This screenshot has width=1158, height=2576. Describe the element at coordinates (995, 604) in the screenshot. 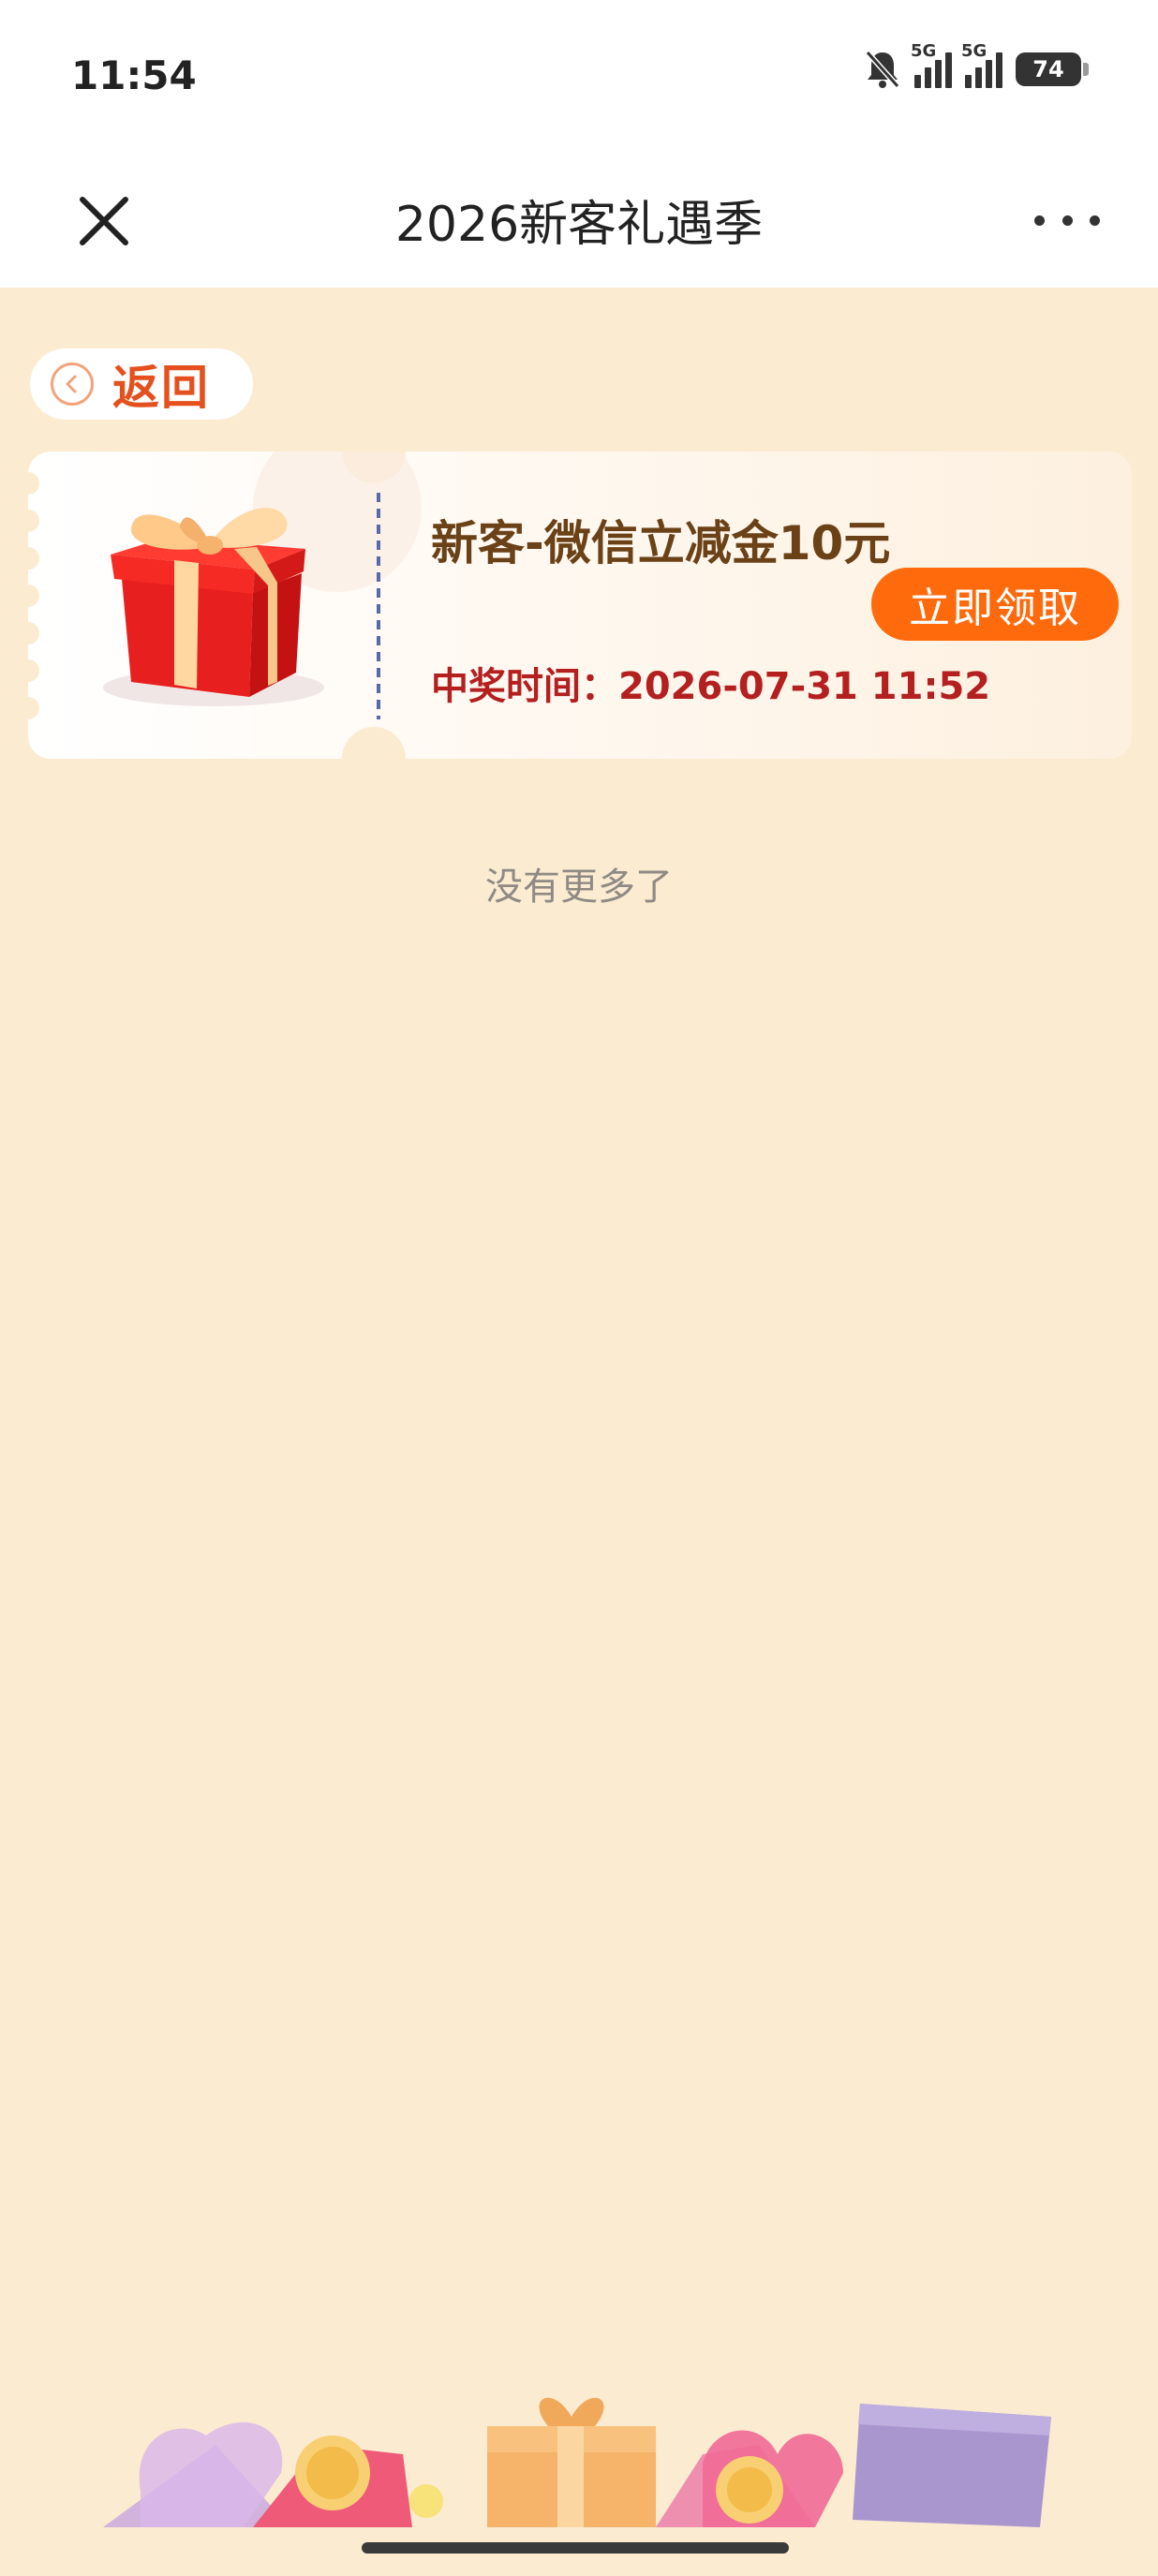

I see `claim-button: 立即领取` at that location.